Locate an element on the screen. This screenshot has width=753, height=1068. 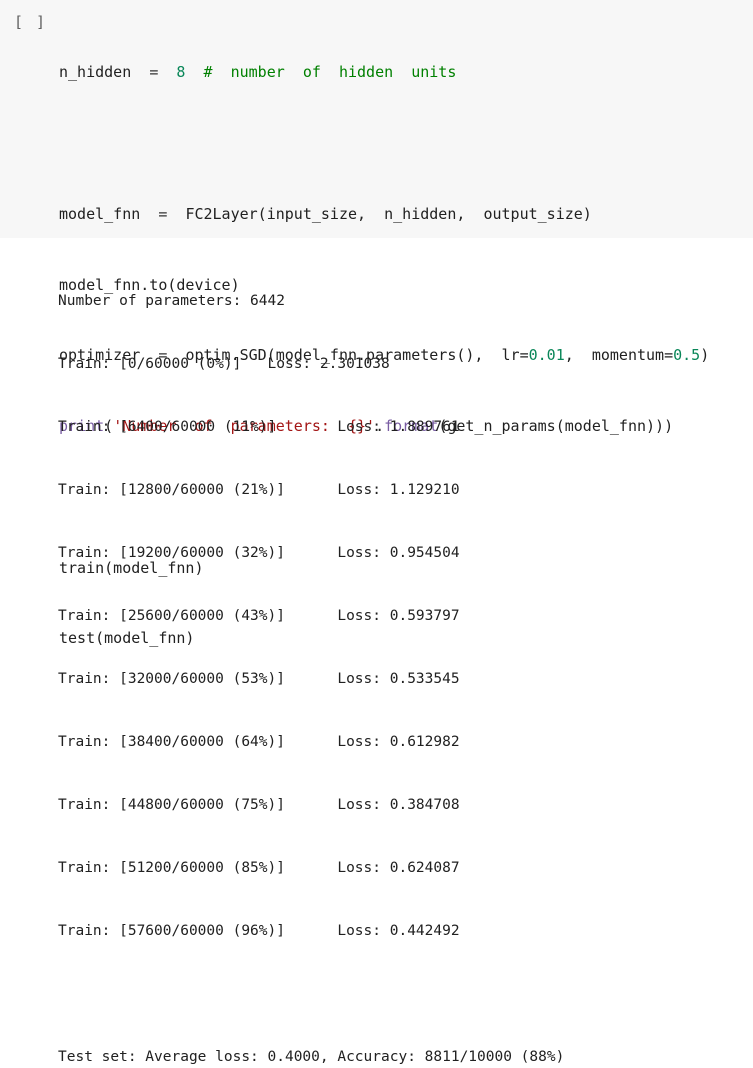
code-token: n_hidden is located at coordinates (95, 72).